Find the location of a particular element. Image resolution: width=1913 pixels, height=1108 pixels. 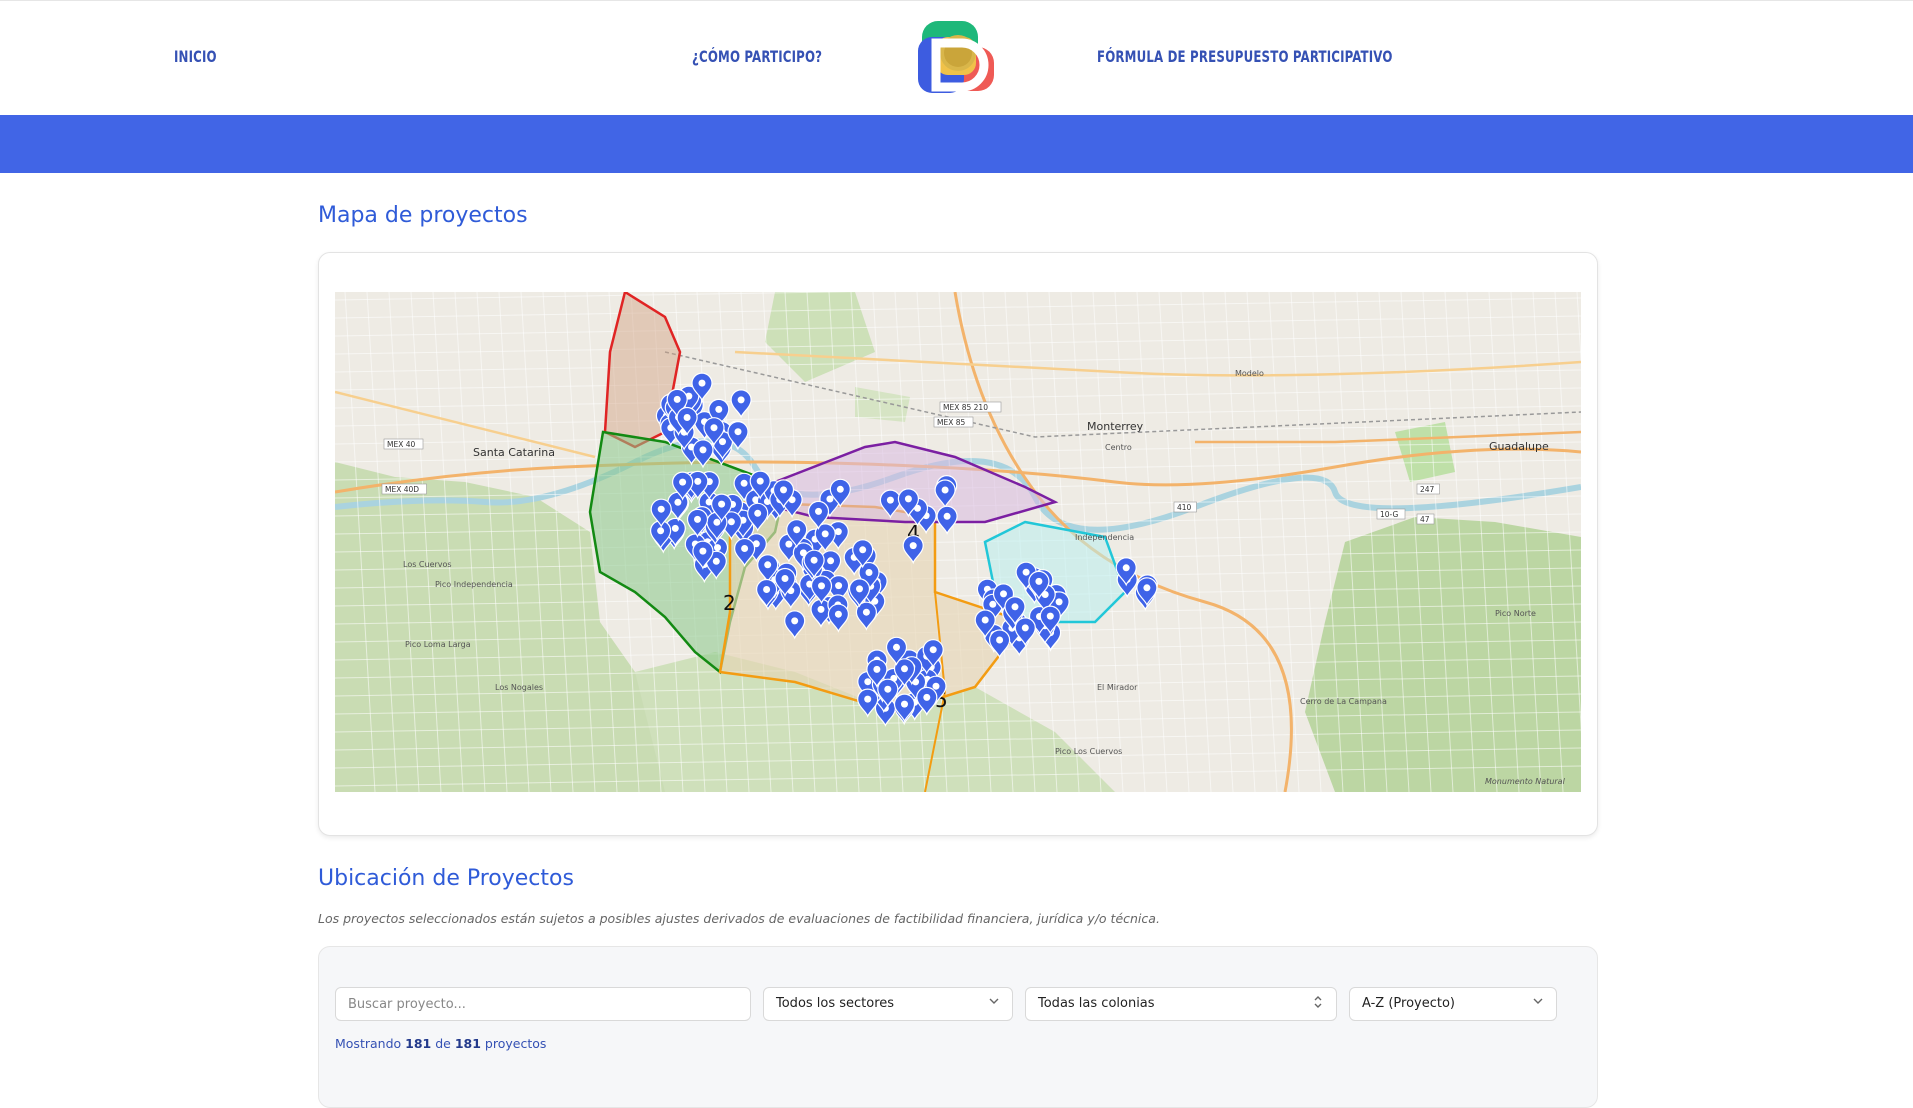

svg-text: 410 is located at coordinates (1184, 507).